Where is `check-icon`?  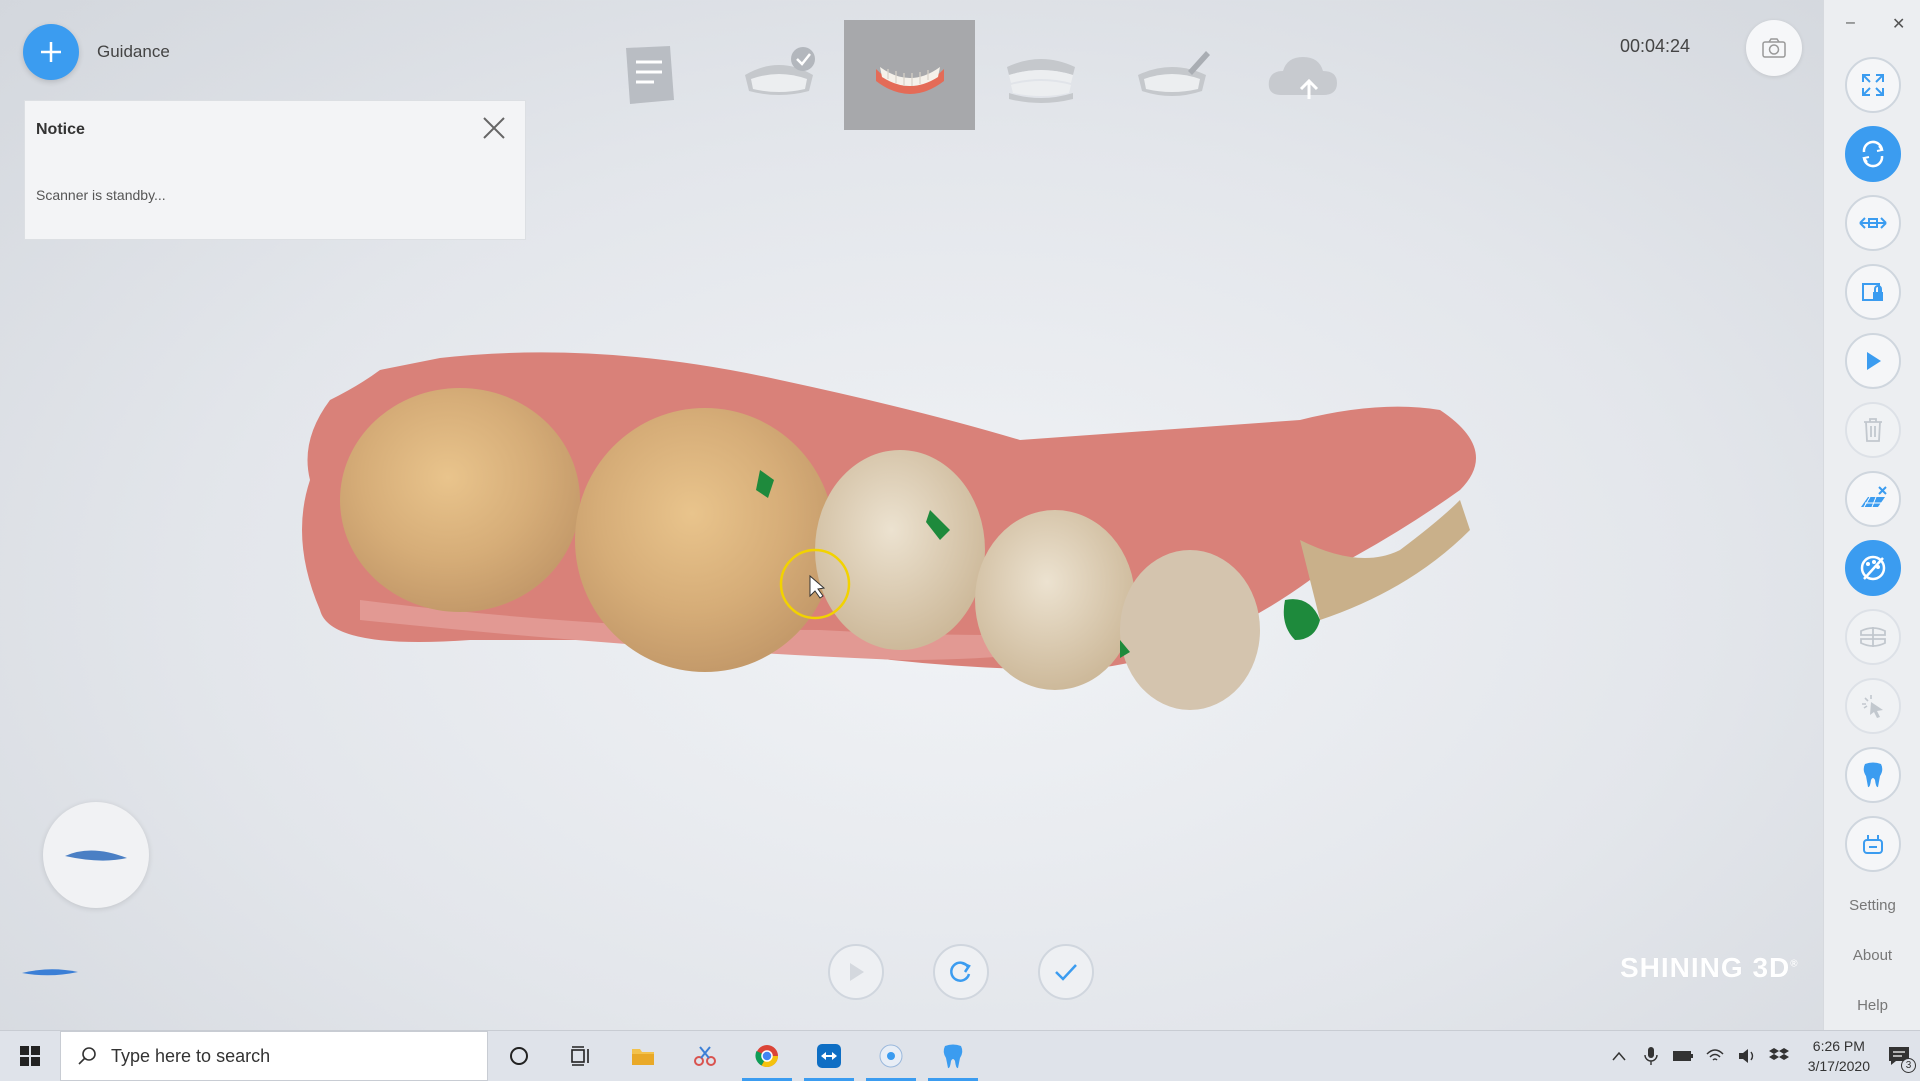
check-icon is located at coordinates (1066, 972).